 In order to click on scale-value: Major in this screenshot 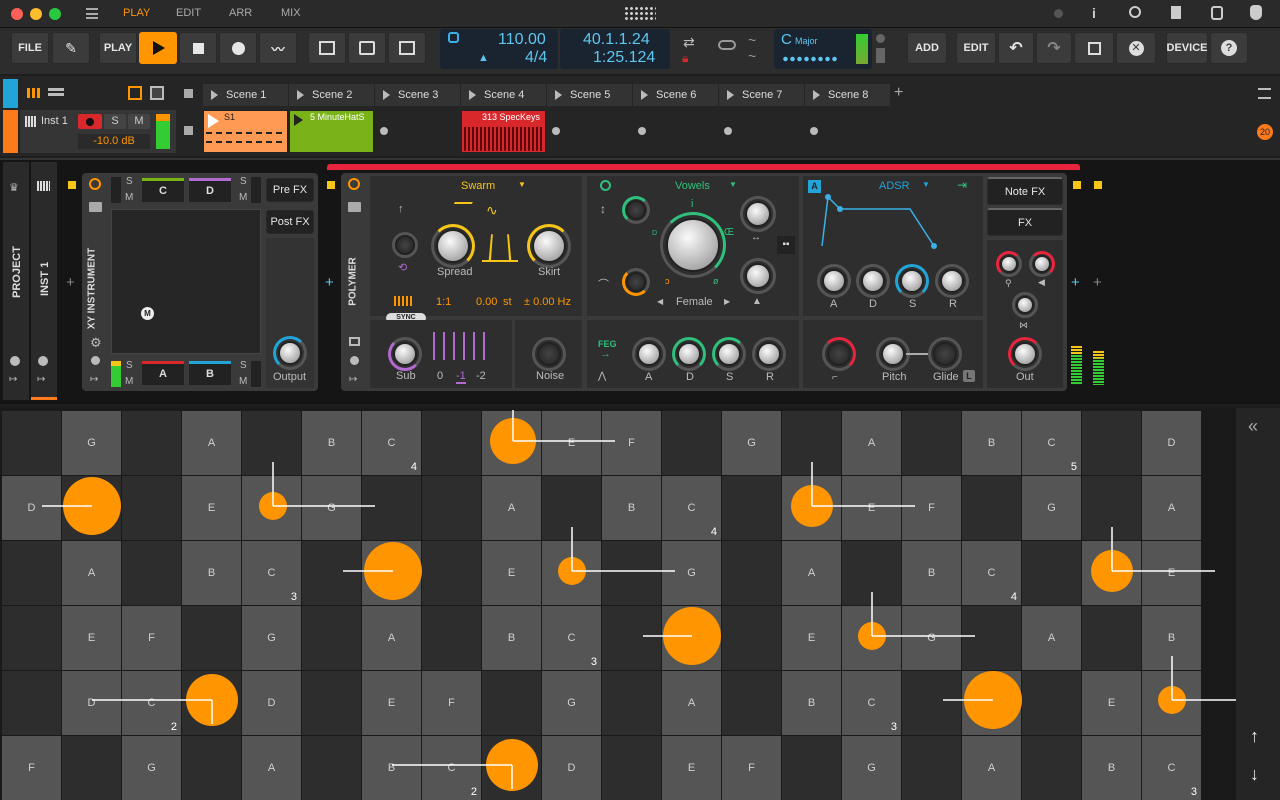, I will do `click(806, 41)`.